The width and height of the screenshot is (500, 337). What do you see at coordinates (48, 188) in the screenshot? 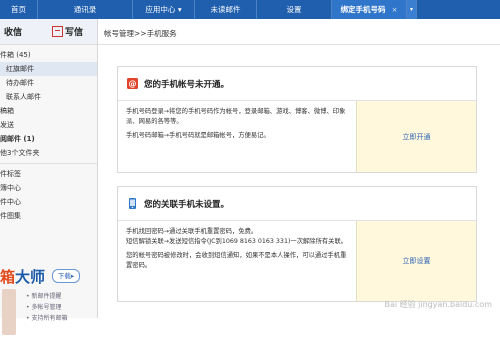
I see `sidebar-item-notebook: 簿中心` at bounding box center [48, 188].